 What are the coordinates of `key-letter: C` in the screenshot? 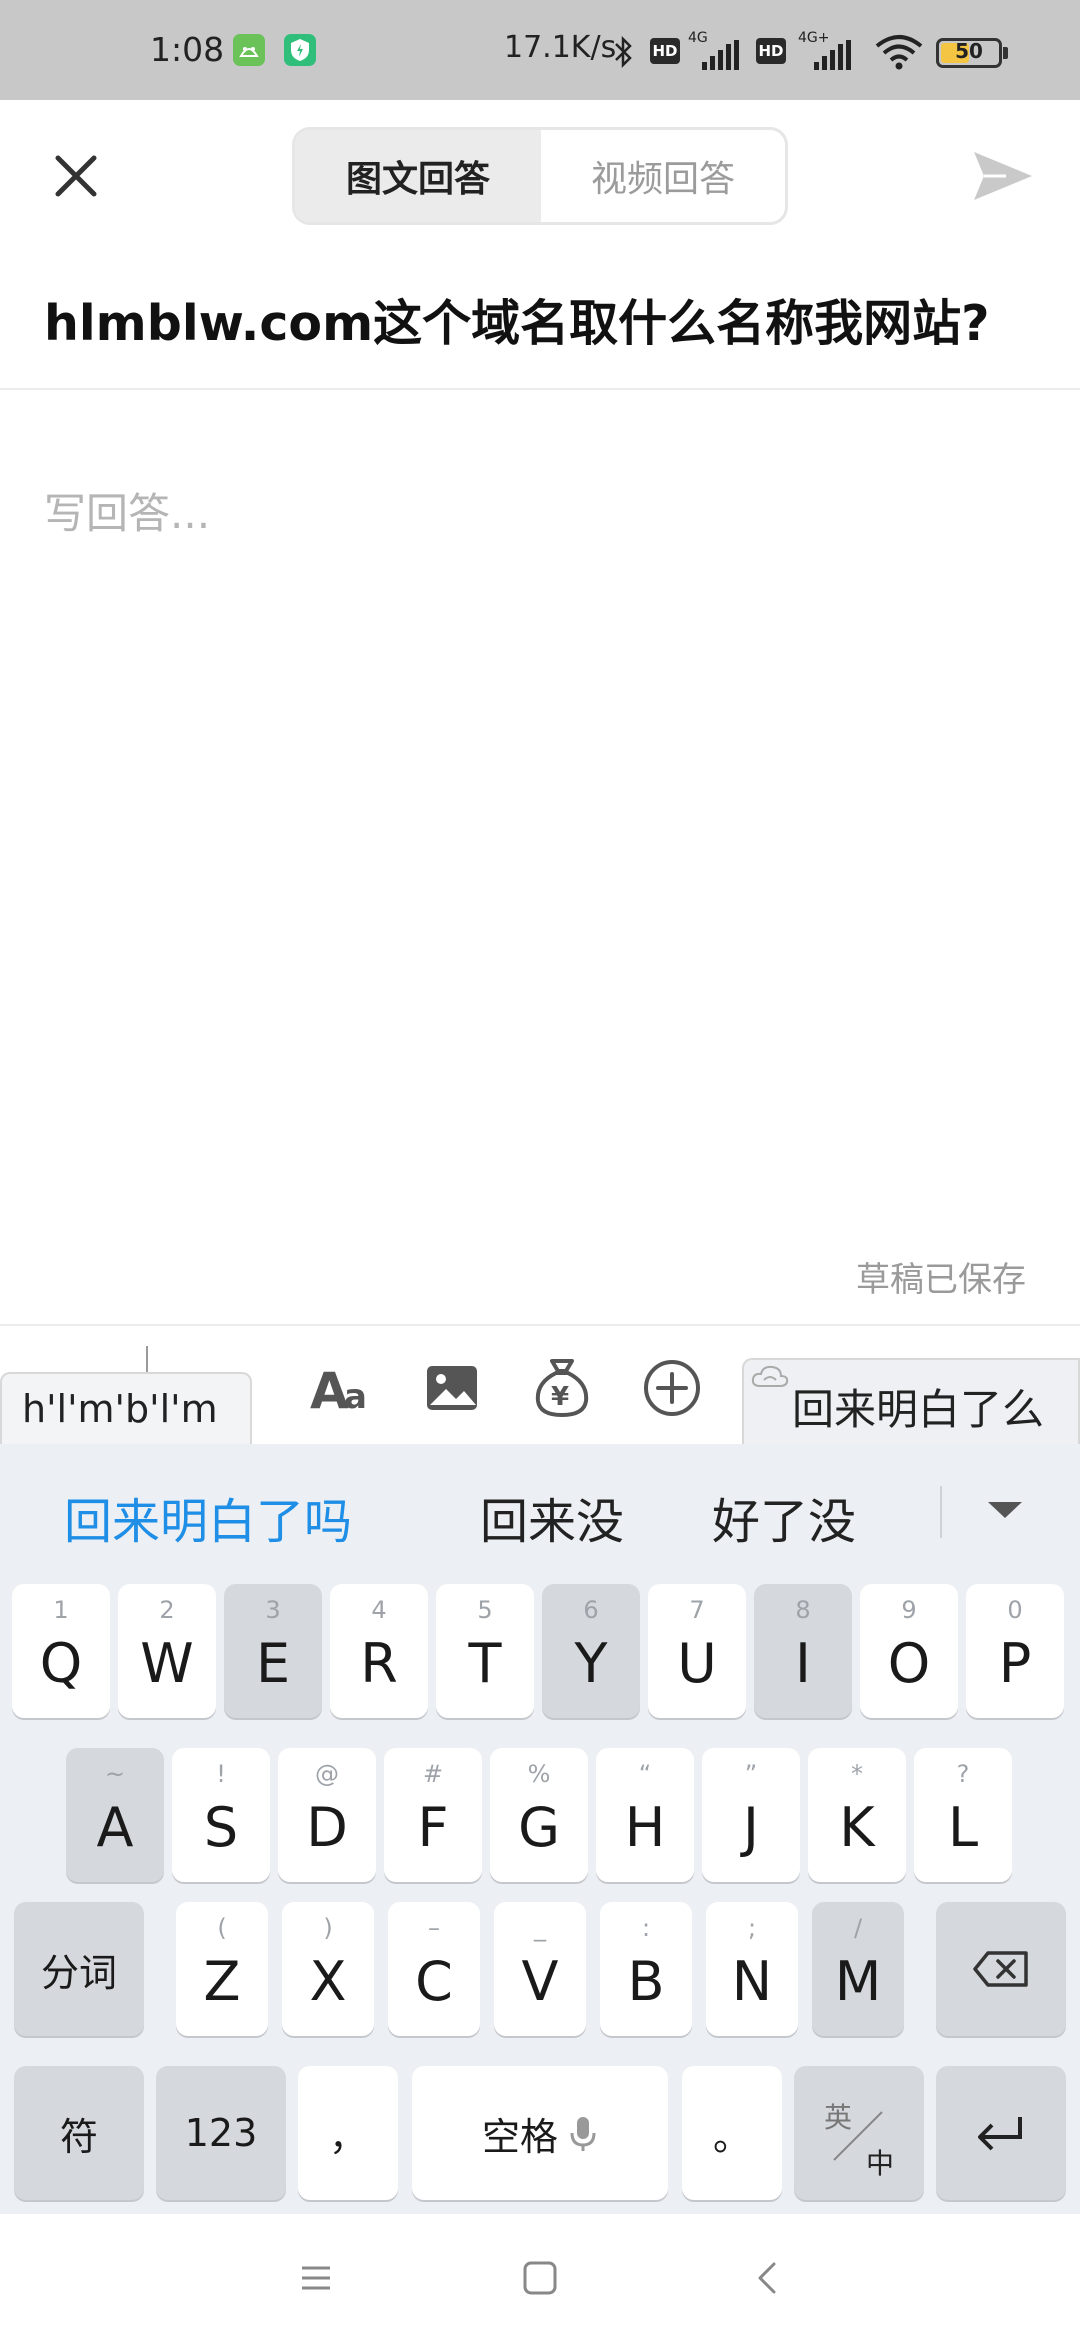 It's located at (434, 1981).